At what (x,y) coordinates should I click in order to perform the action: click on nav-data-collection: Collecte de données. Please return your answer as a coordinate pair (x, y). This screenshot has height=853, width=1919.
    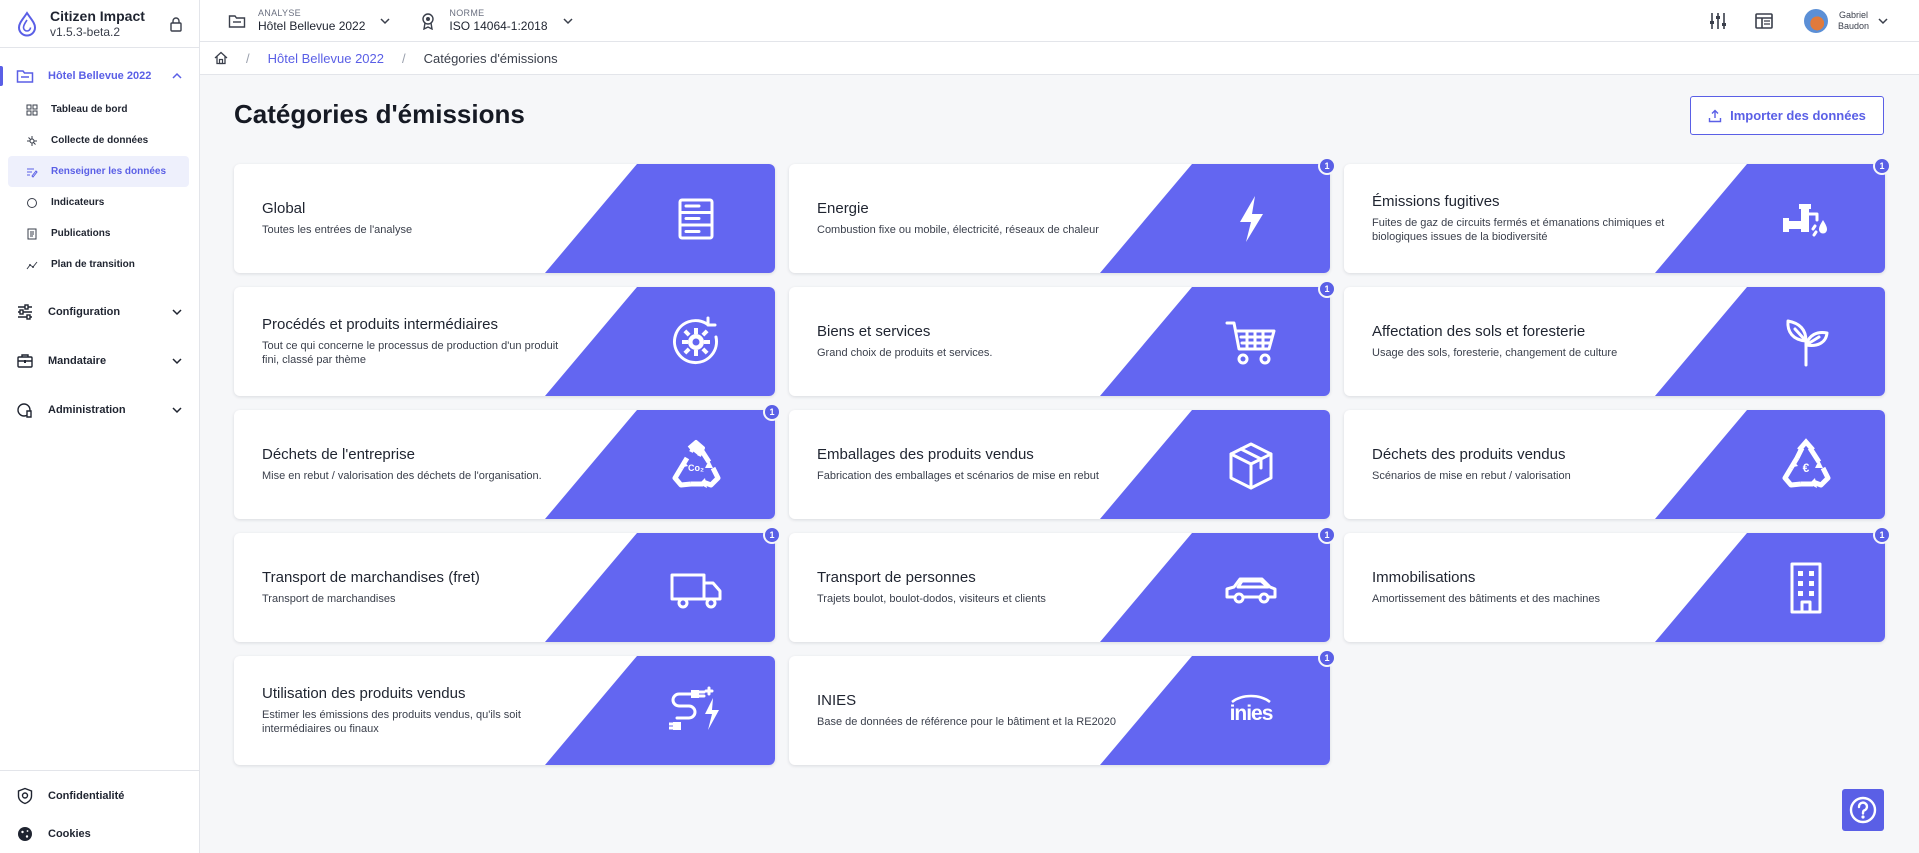
    Looking at the image, I should click on (98, 140).